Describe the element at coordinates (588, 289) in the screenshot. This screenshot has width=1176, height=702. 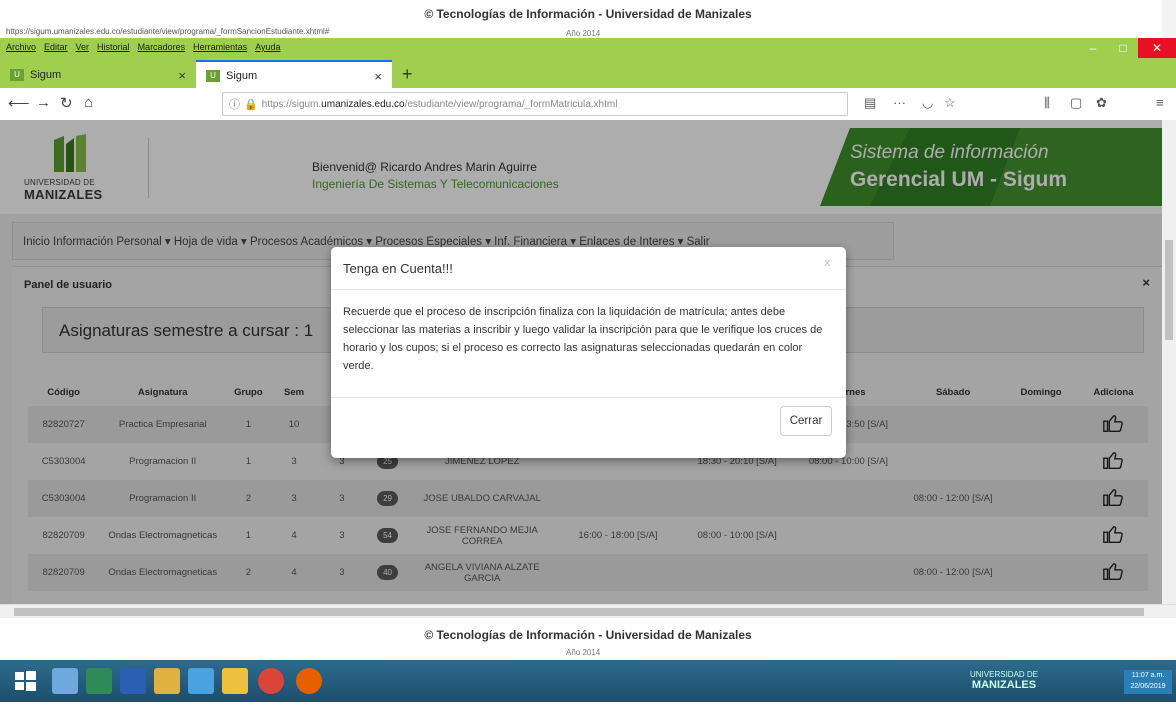
I see `modal-divider-top` at that location.